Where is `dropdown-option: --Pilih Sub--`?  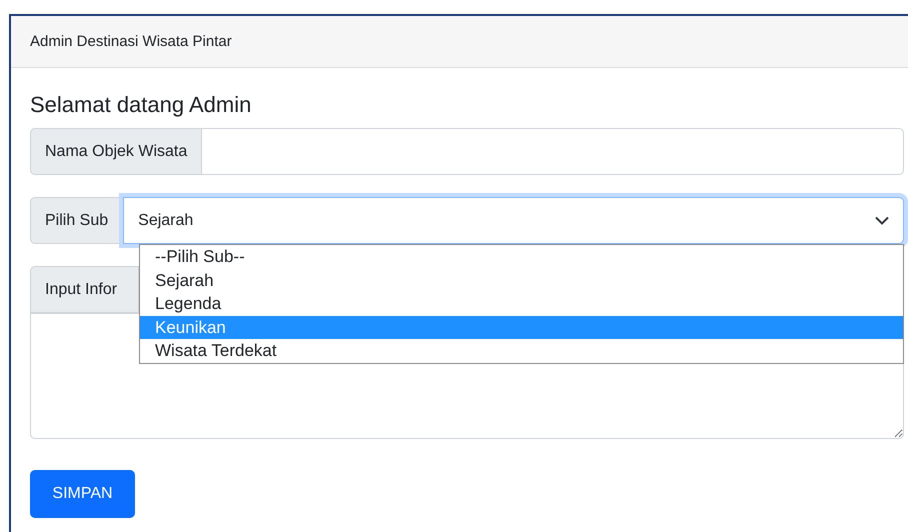
dropdown-option: --Pilih Sub-- is located at coordinates (521, 256).